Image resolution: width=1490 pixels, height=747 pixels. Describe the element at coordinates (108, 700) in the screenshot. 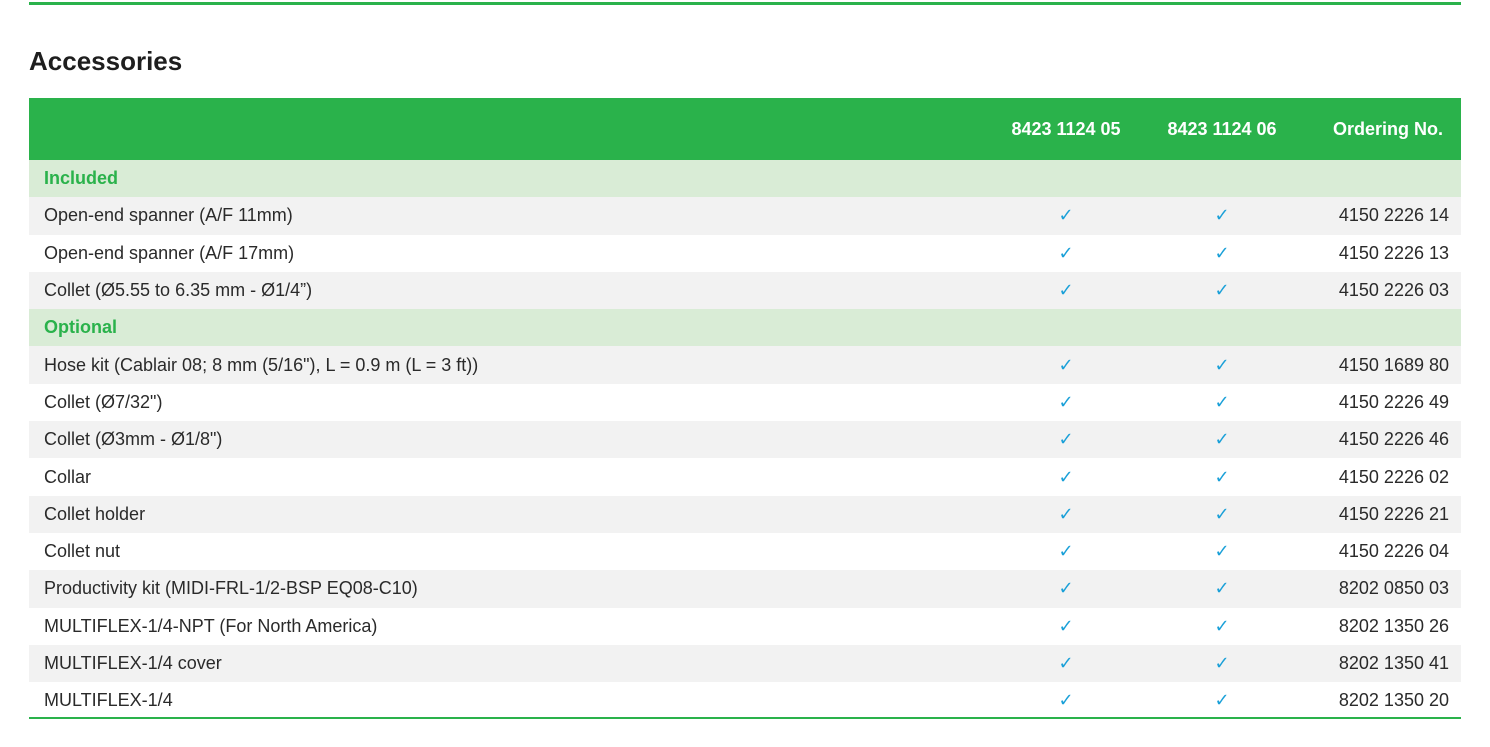

I see `item-name: MULTIFLEX-1/4` at that location.